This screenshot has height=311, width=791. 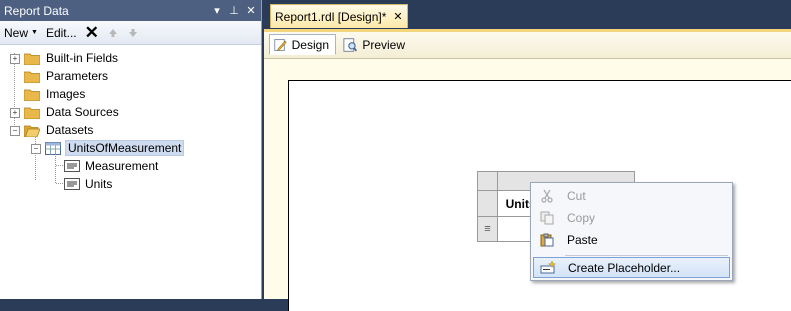 What do you see at coordinates (581, 217) in the screenshot?
I see `menu-item-label: Copy` at bounding box center [581, 217].